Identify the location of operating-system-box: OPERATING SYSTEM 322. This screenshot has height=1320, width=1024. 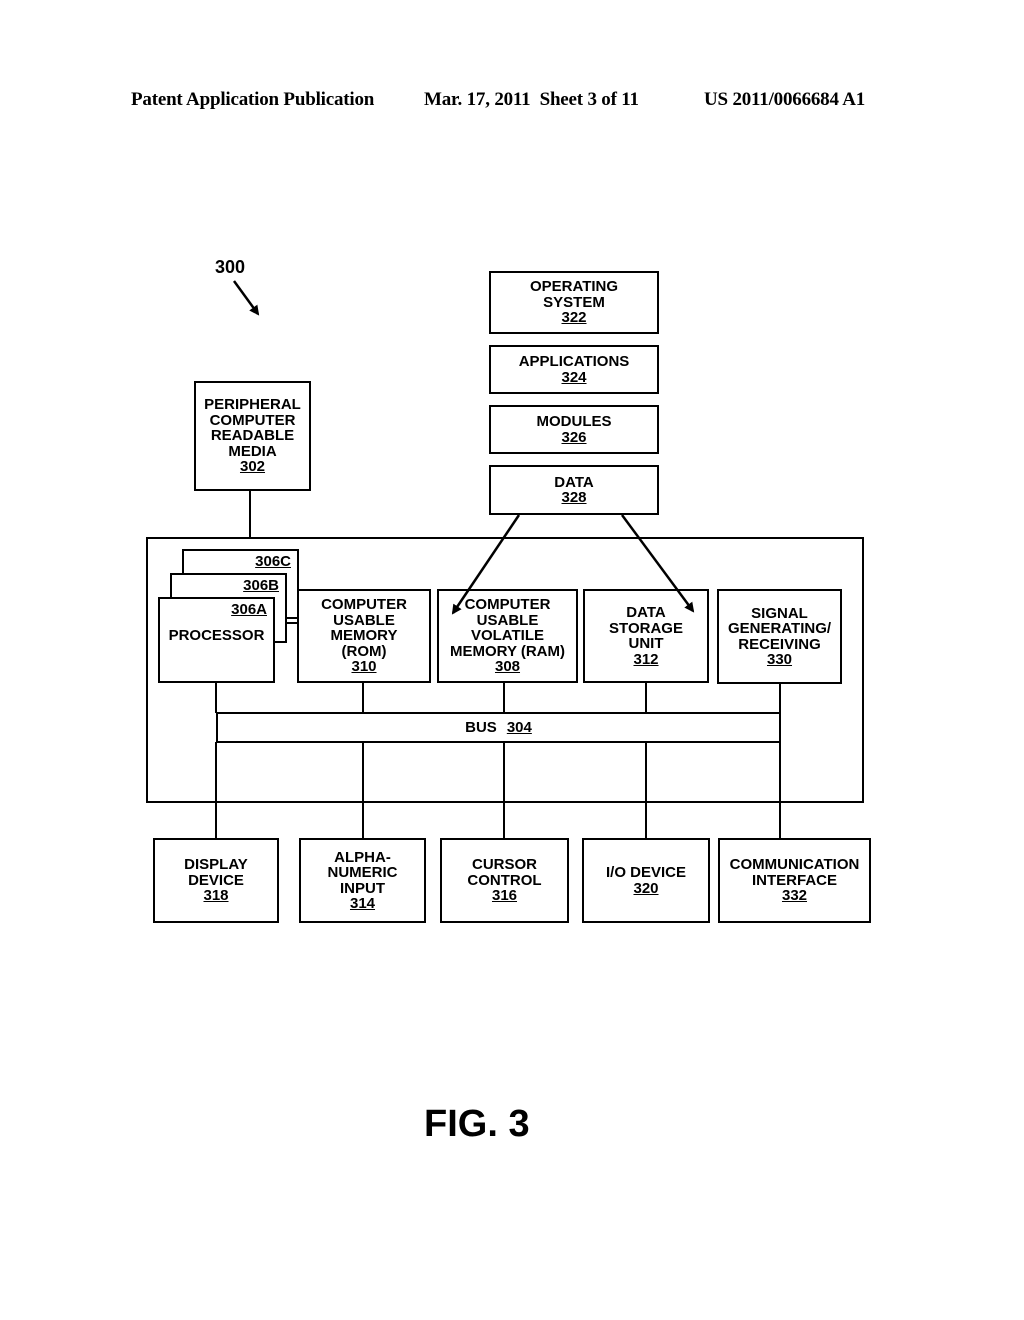
(574, 302).